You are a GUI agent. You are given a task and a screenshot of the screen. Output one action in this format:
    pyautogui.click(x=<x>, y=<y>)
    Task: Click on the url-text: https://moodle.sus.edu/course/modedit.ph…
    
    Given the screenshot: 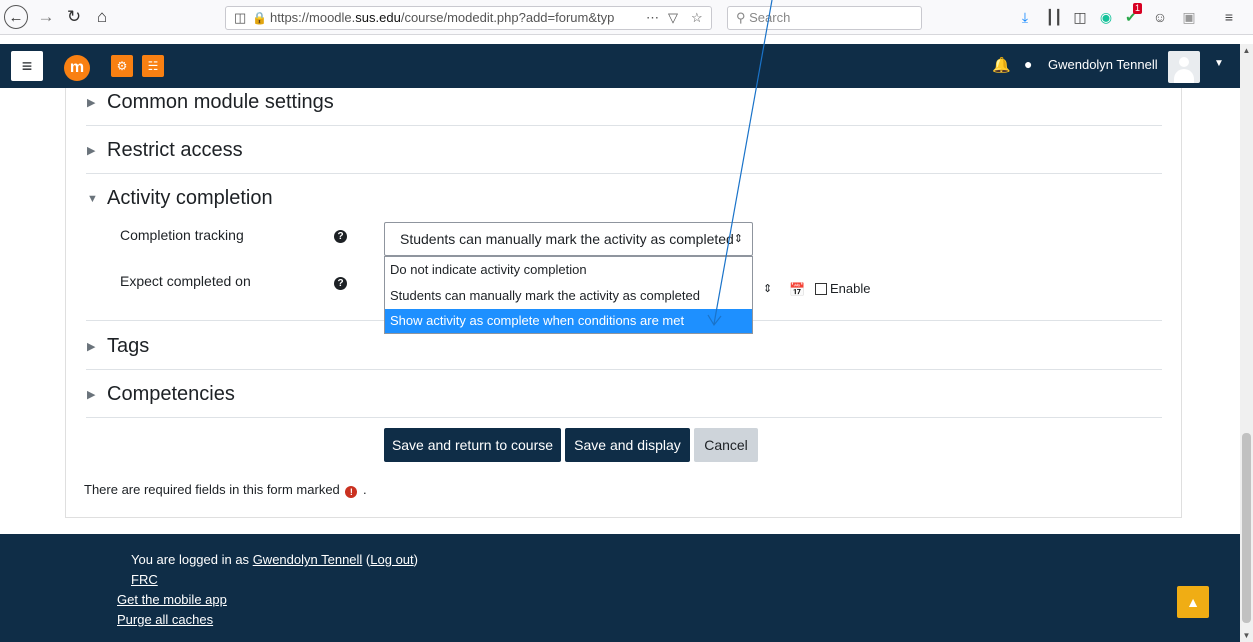 What is the action you would take?
    pyautogui.click(x=445, y=18)
    